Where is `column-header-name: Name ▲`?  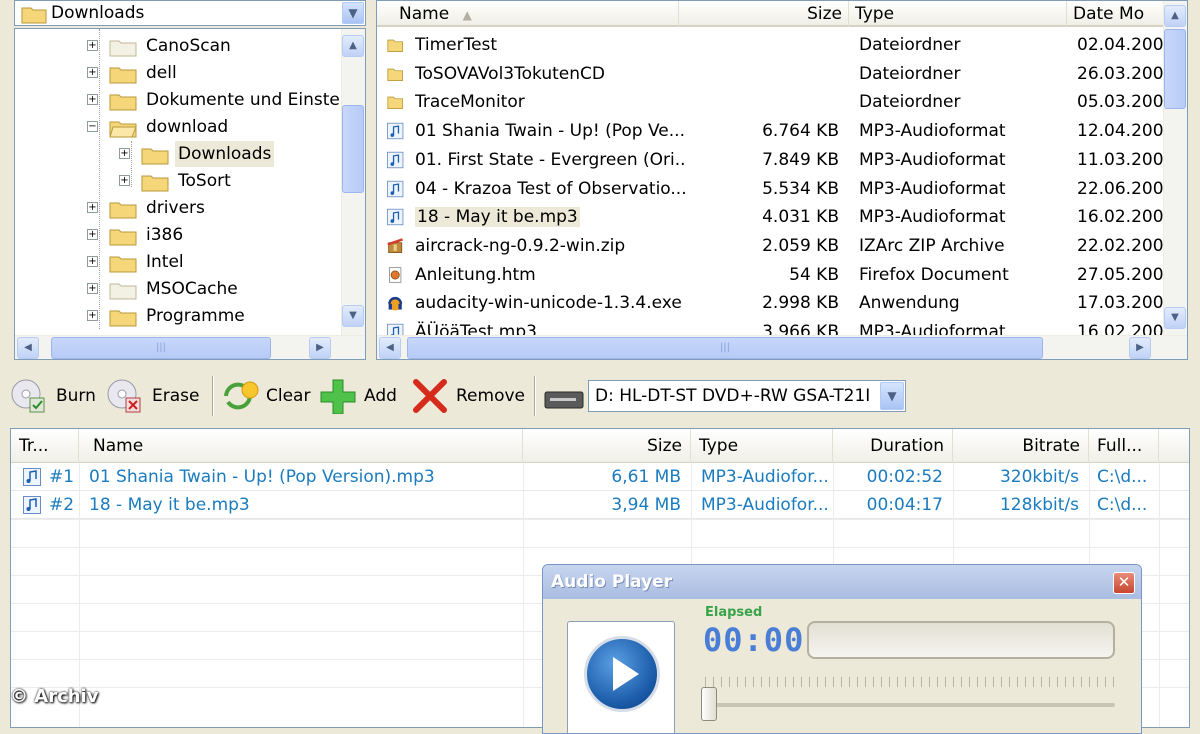 column-header-name: Name ▲ is located at coordinates (528, 14).